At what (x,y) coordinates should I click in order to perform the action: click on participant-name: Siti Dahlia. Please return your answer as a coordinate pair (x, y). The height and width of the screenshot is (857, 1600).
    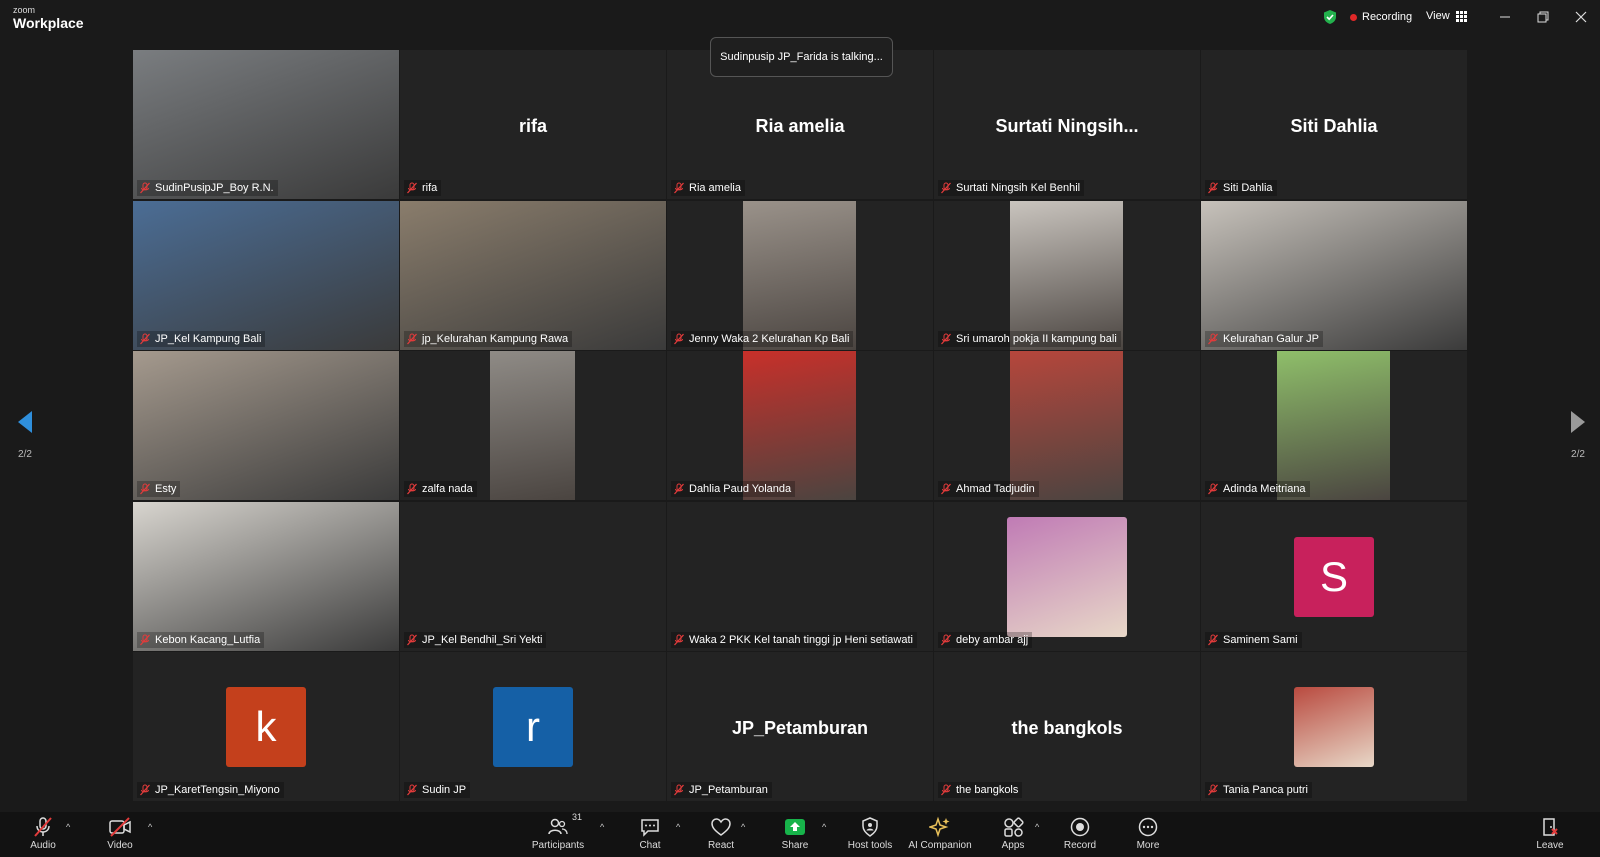
    Looking at the image, I should click on (1248, 188).